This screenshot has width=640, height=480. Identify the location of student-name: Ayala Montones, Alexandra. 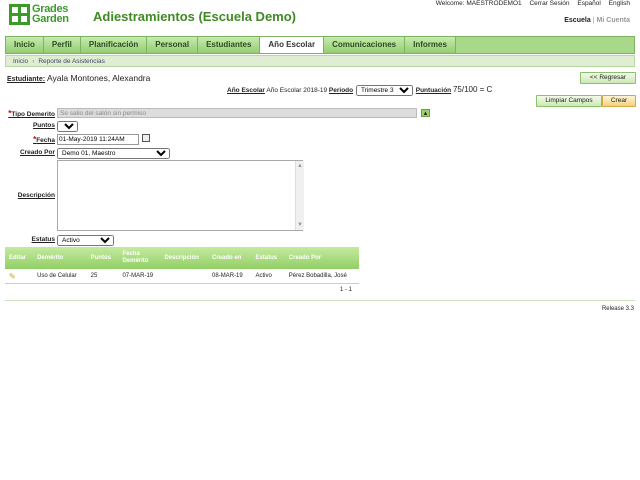
(99, 78).